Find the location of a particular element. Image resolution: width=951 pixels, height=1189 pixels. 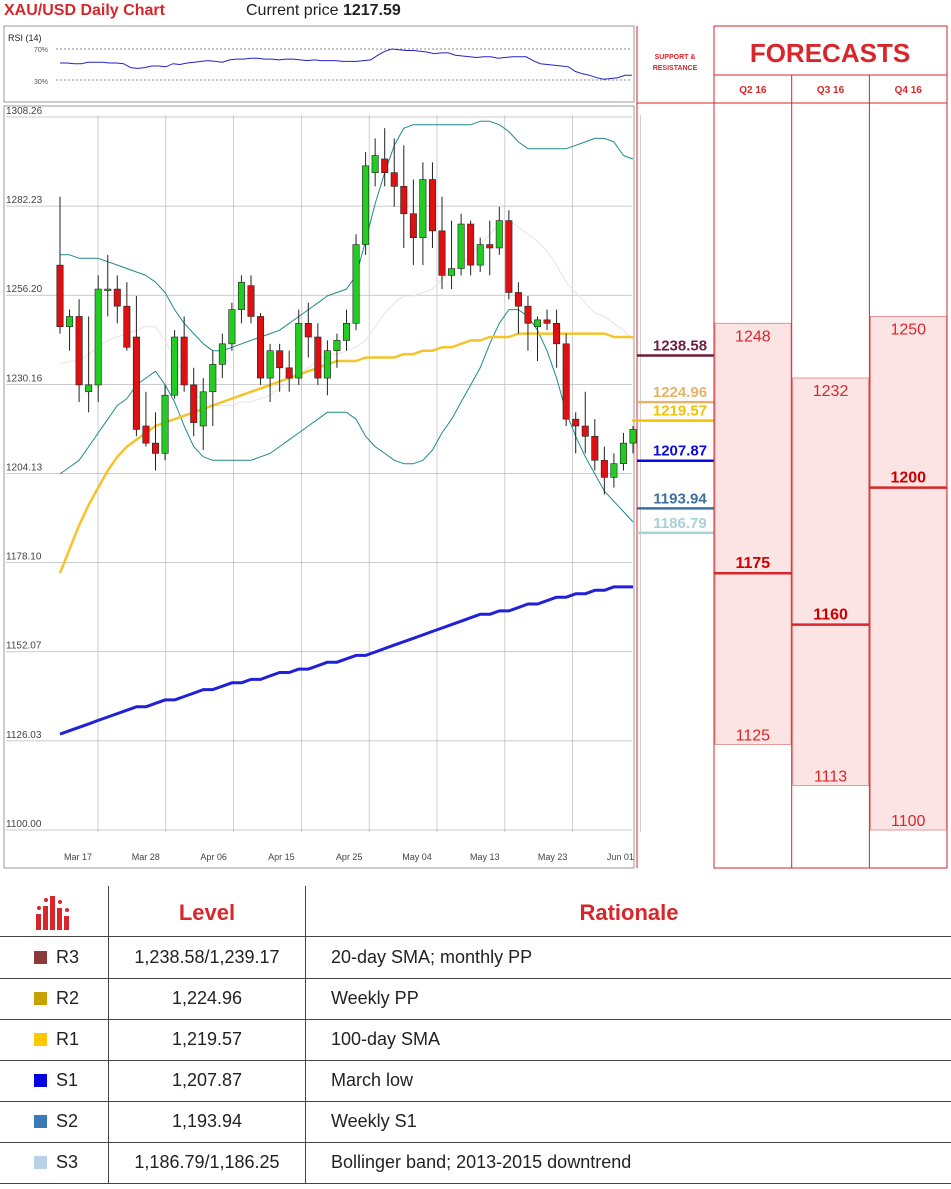

forecast-low-value: 1125 is located at coordinates (753, 735).